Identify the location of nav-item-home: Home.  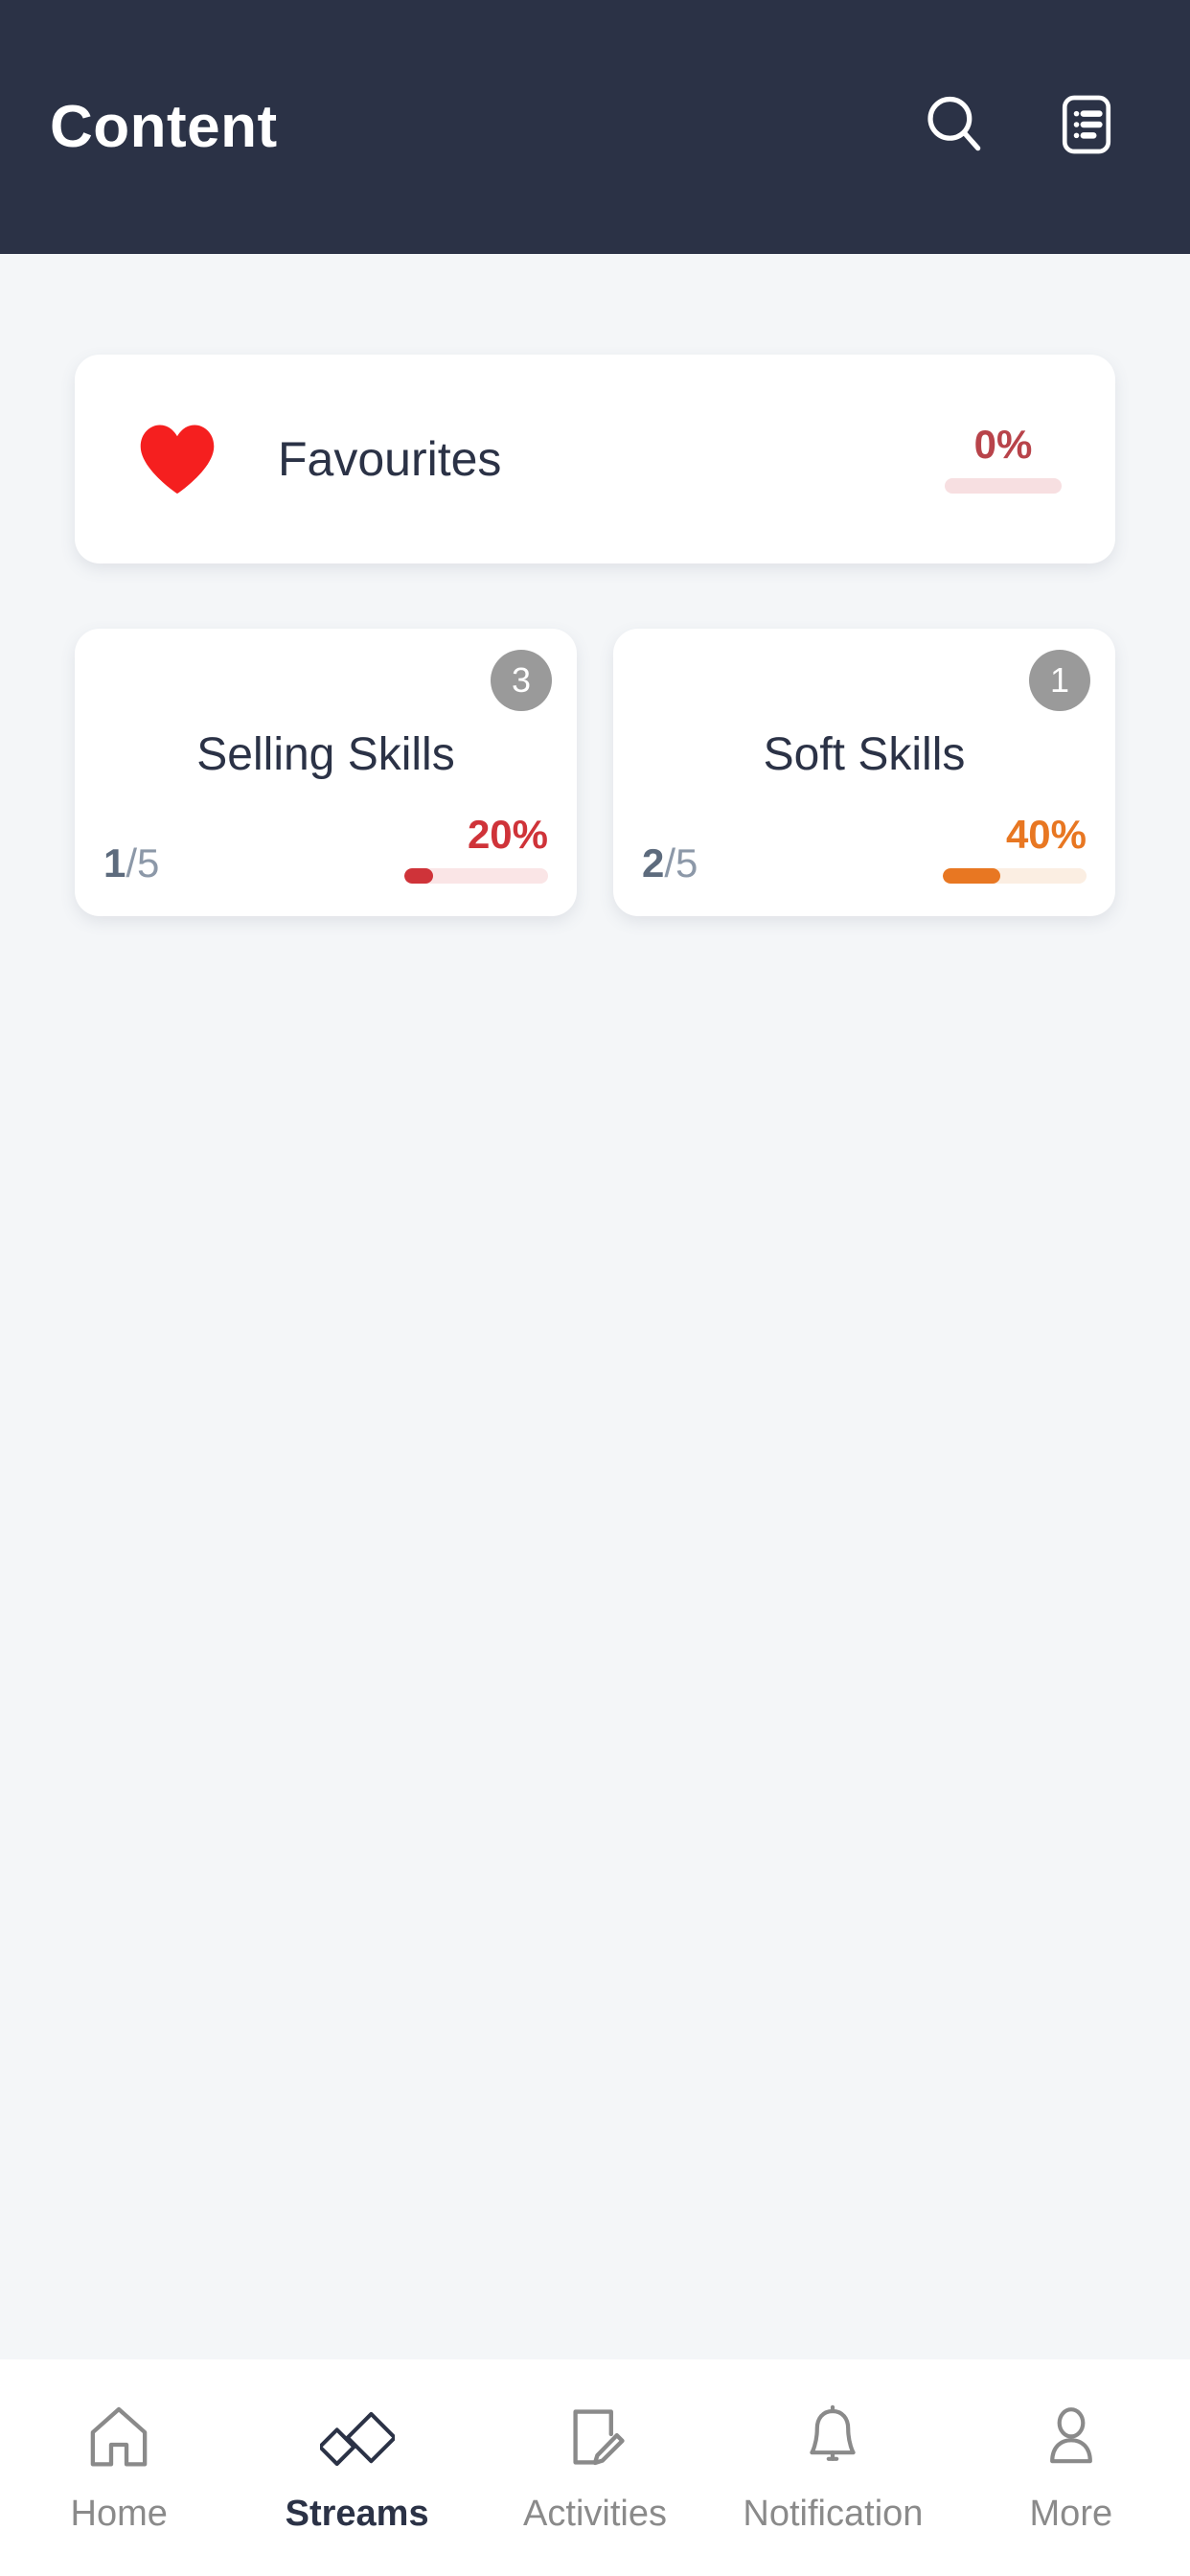
(119, 2466).